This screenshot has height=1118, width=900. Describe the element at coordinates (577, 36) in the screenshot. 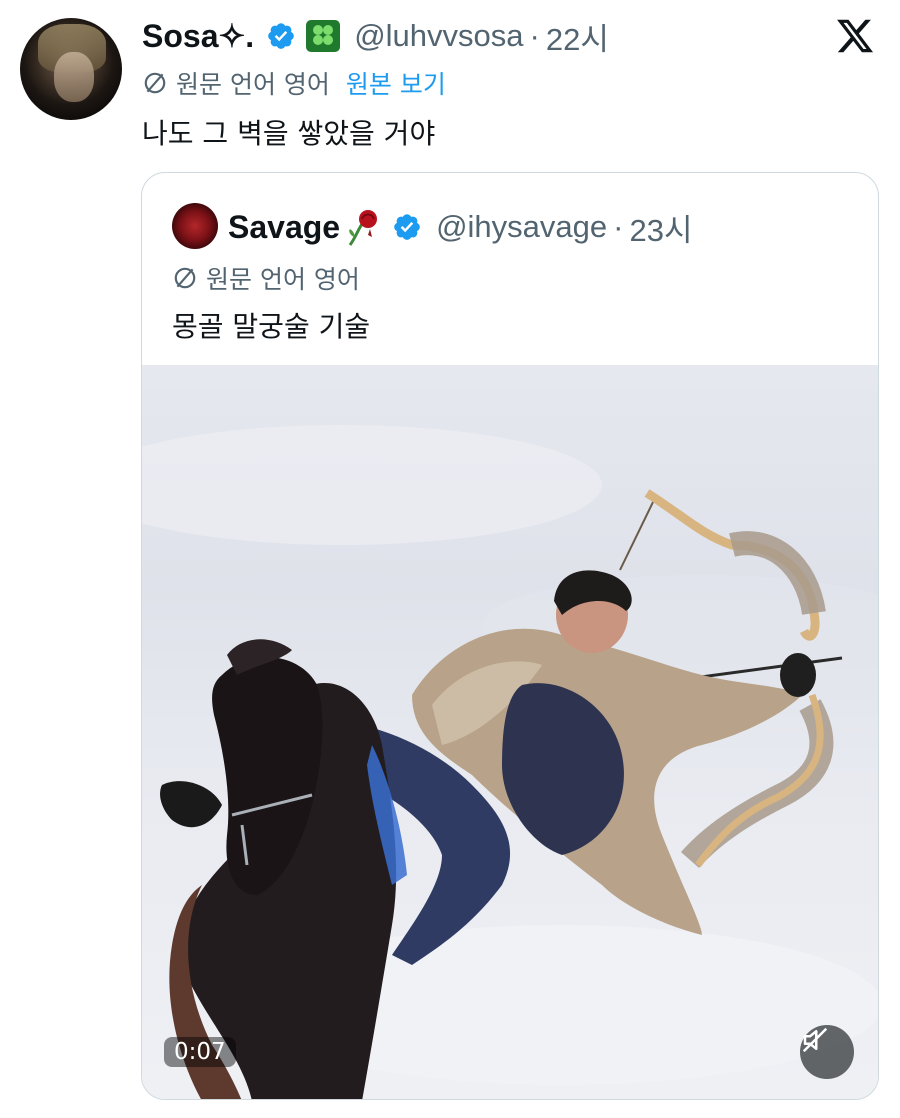

I see `tweet-timestamp: 22시` at that location.